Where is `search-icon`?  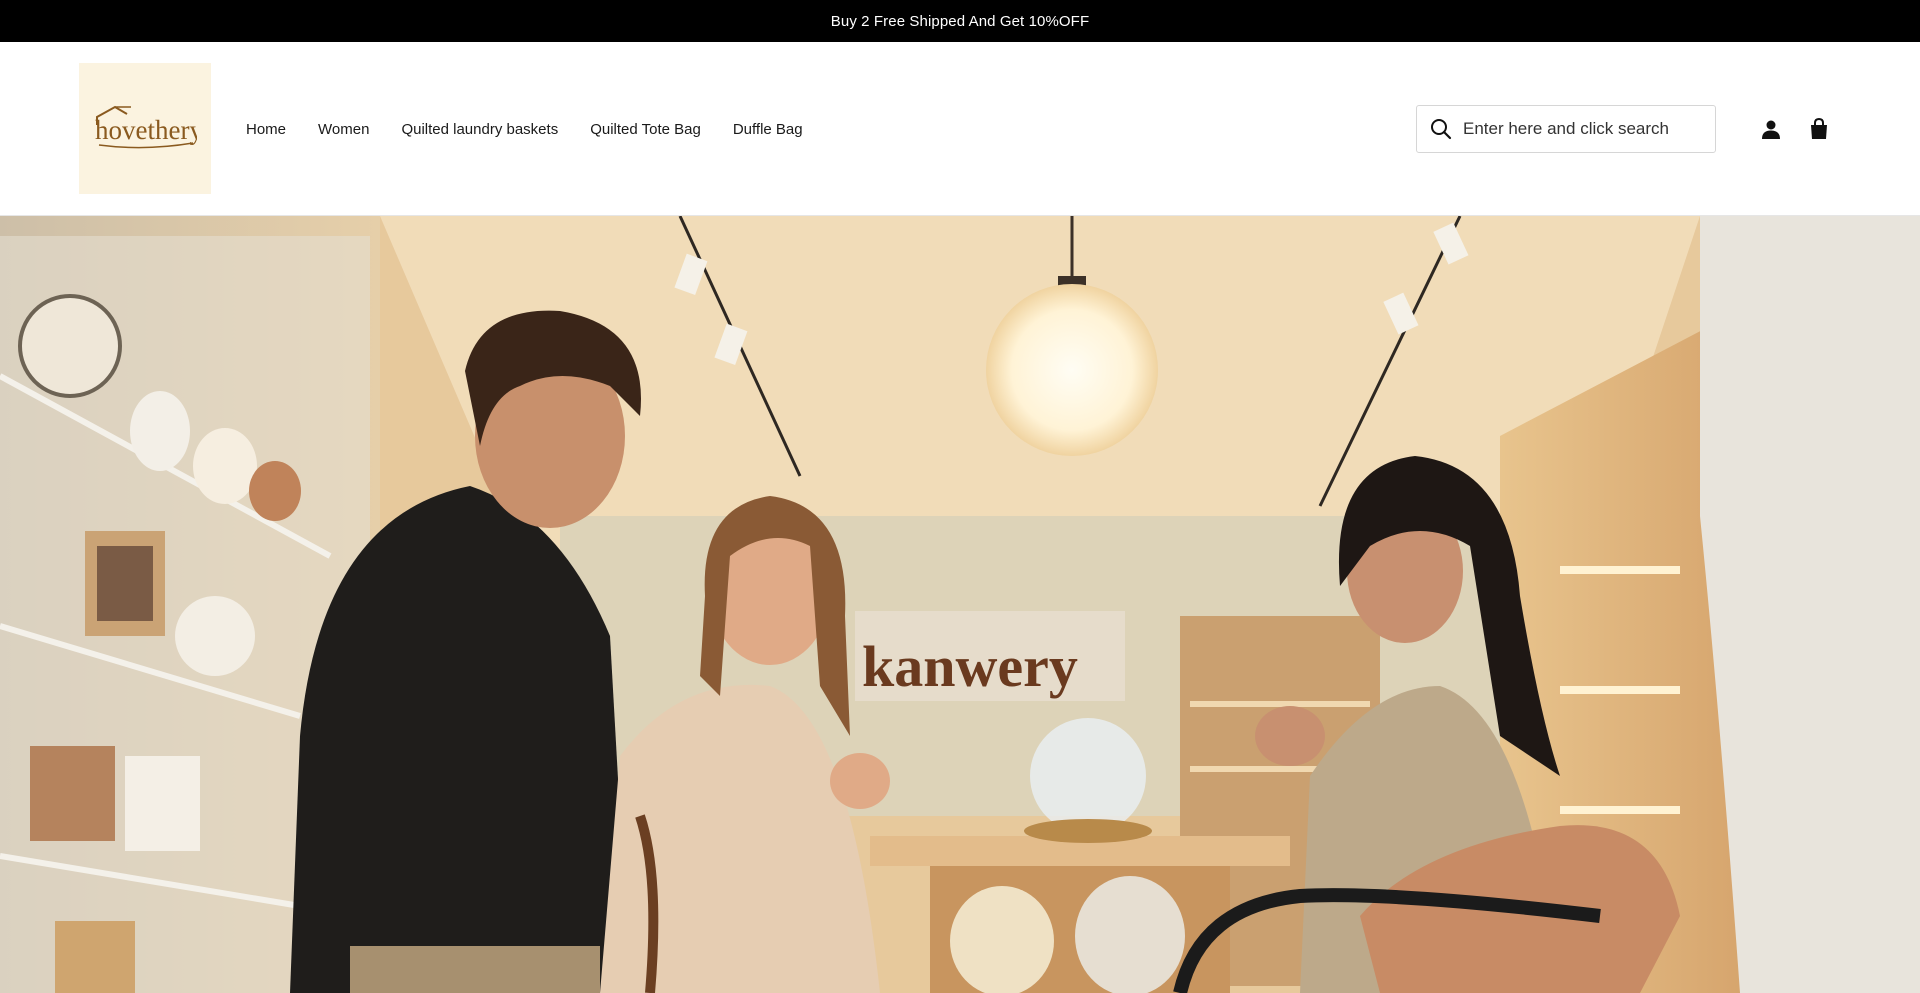 search-icon is located at coordinates (1441, 129).